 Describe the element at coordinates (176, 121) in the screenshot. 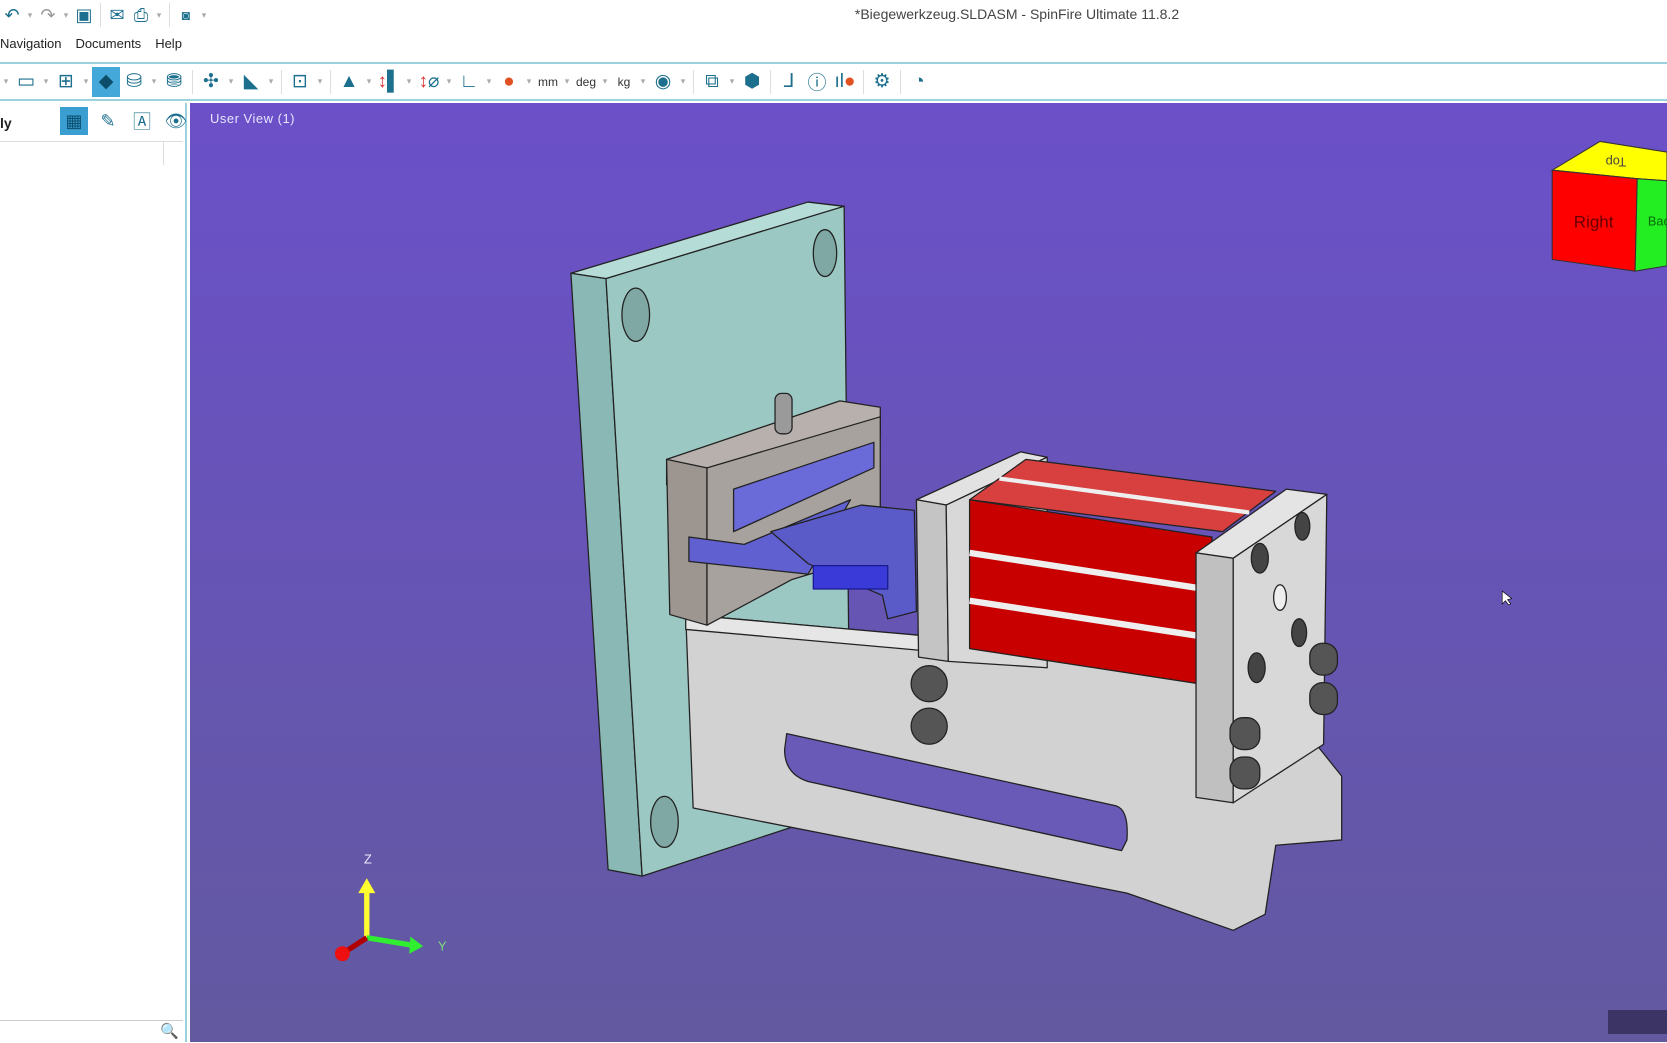

I see `visibility-icon: 👁` at that location.